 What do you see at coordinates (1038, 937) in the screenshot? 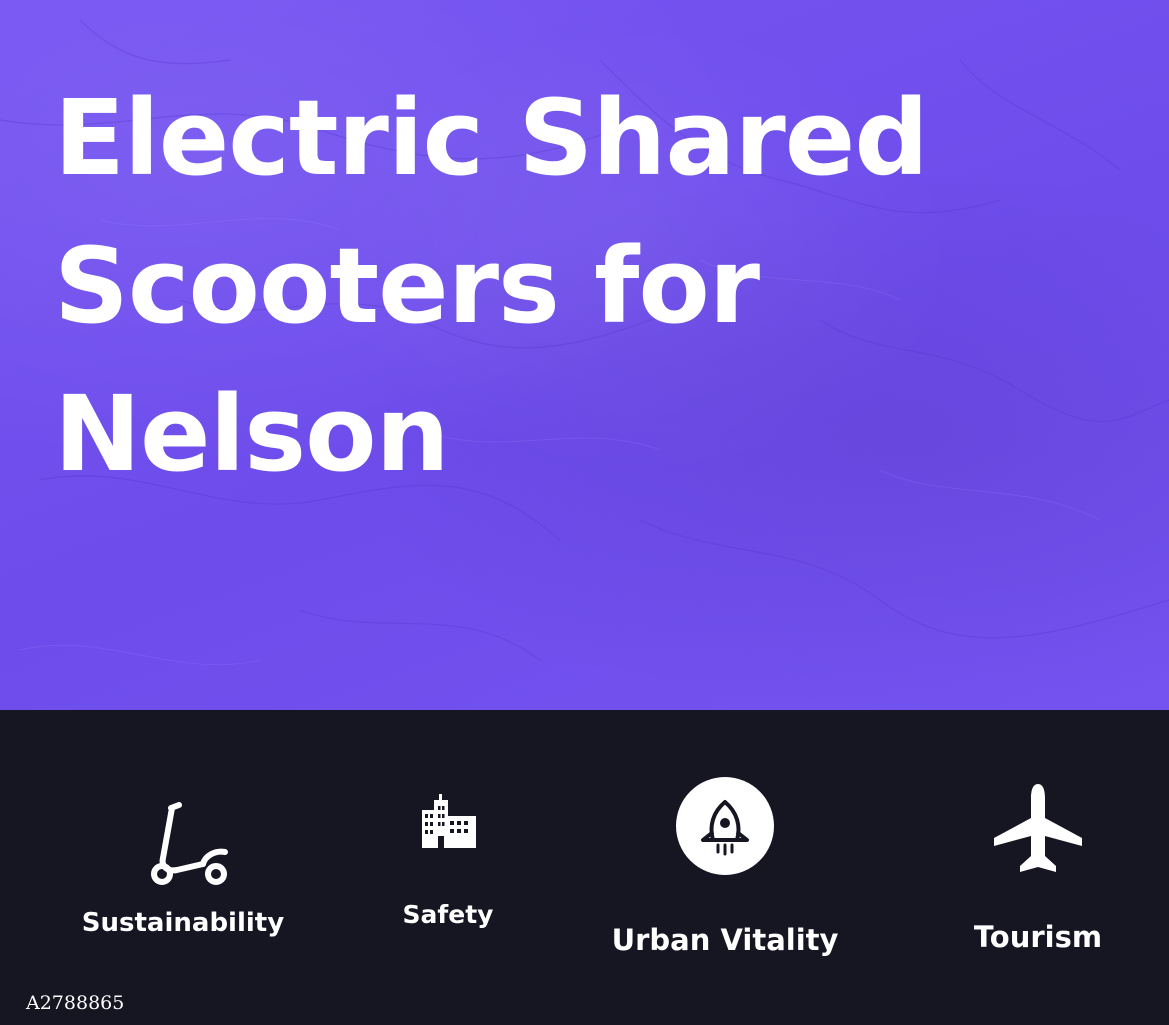
I see `feature-label: Tourism` at bounding box center [1038, 937].